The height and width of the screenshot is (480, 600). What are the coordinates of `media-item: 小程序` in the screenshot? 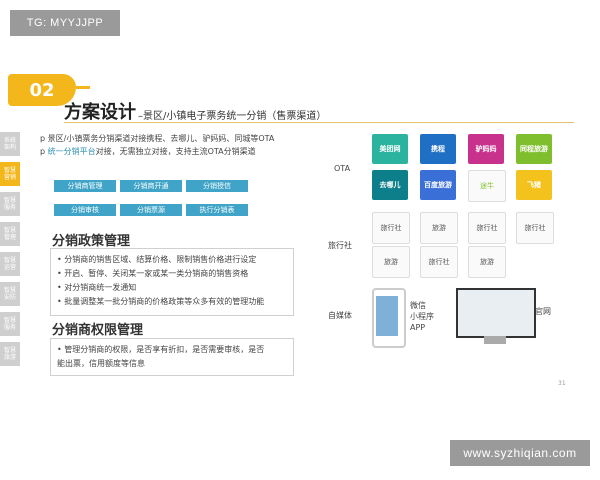 It's located at (422, 316).